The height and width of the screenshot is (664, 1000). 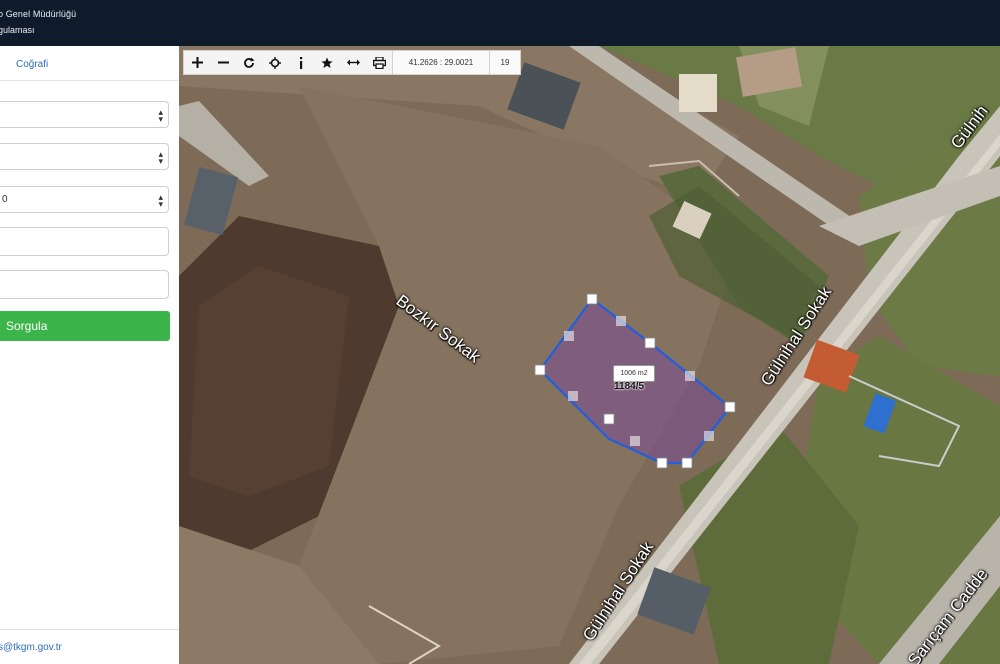 I want to click on info-button, so click(x=301, y=62).